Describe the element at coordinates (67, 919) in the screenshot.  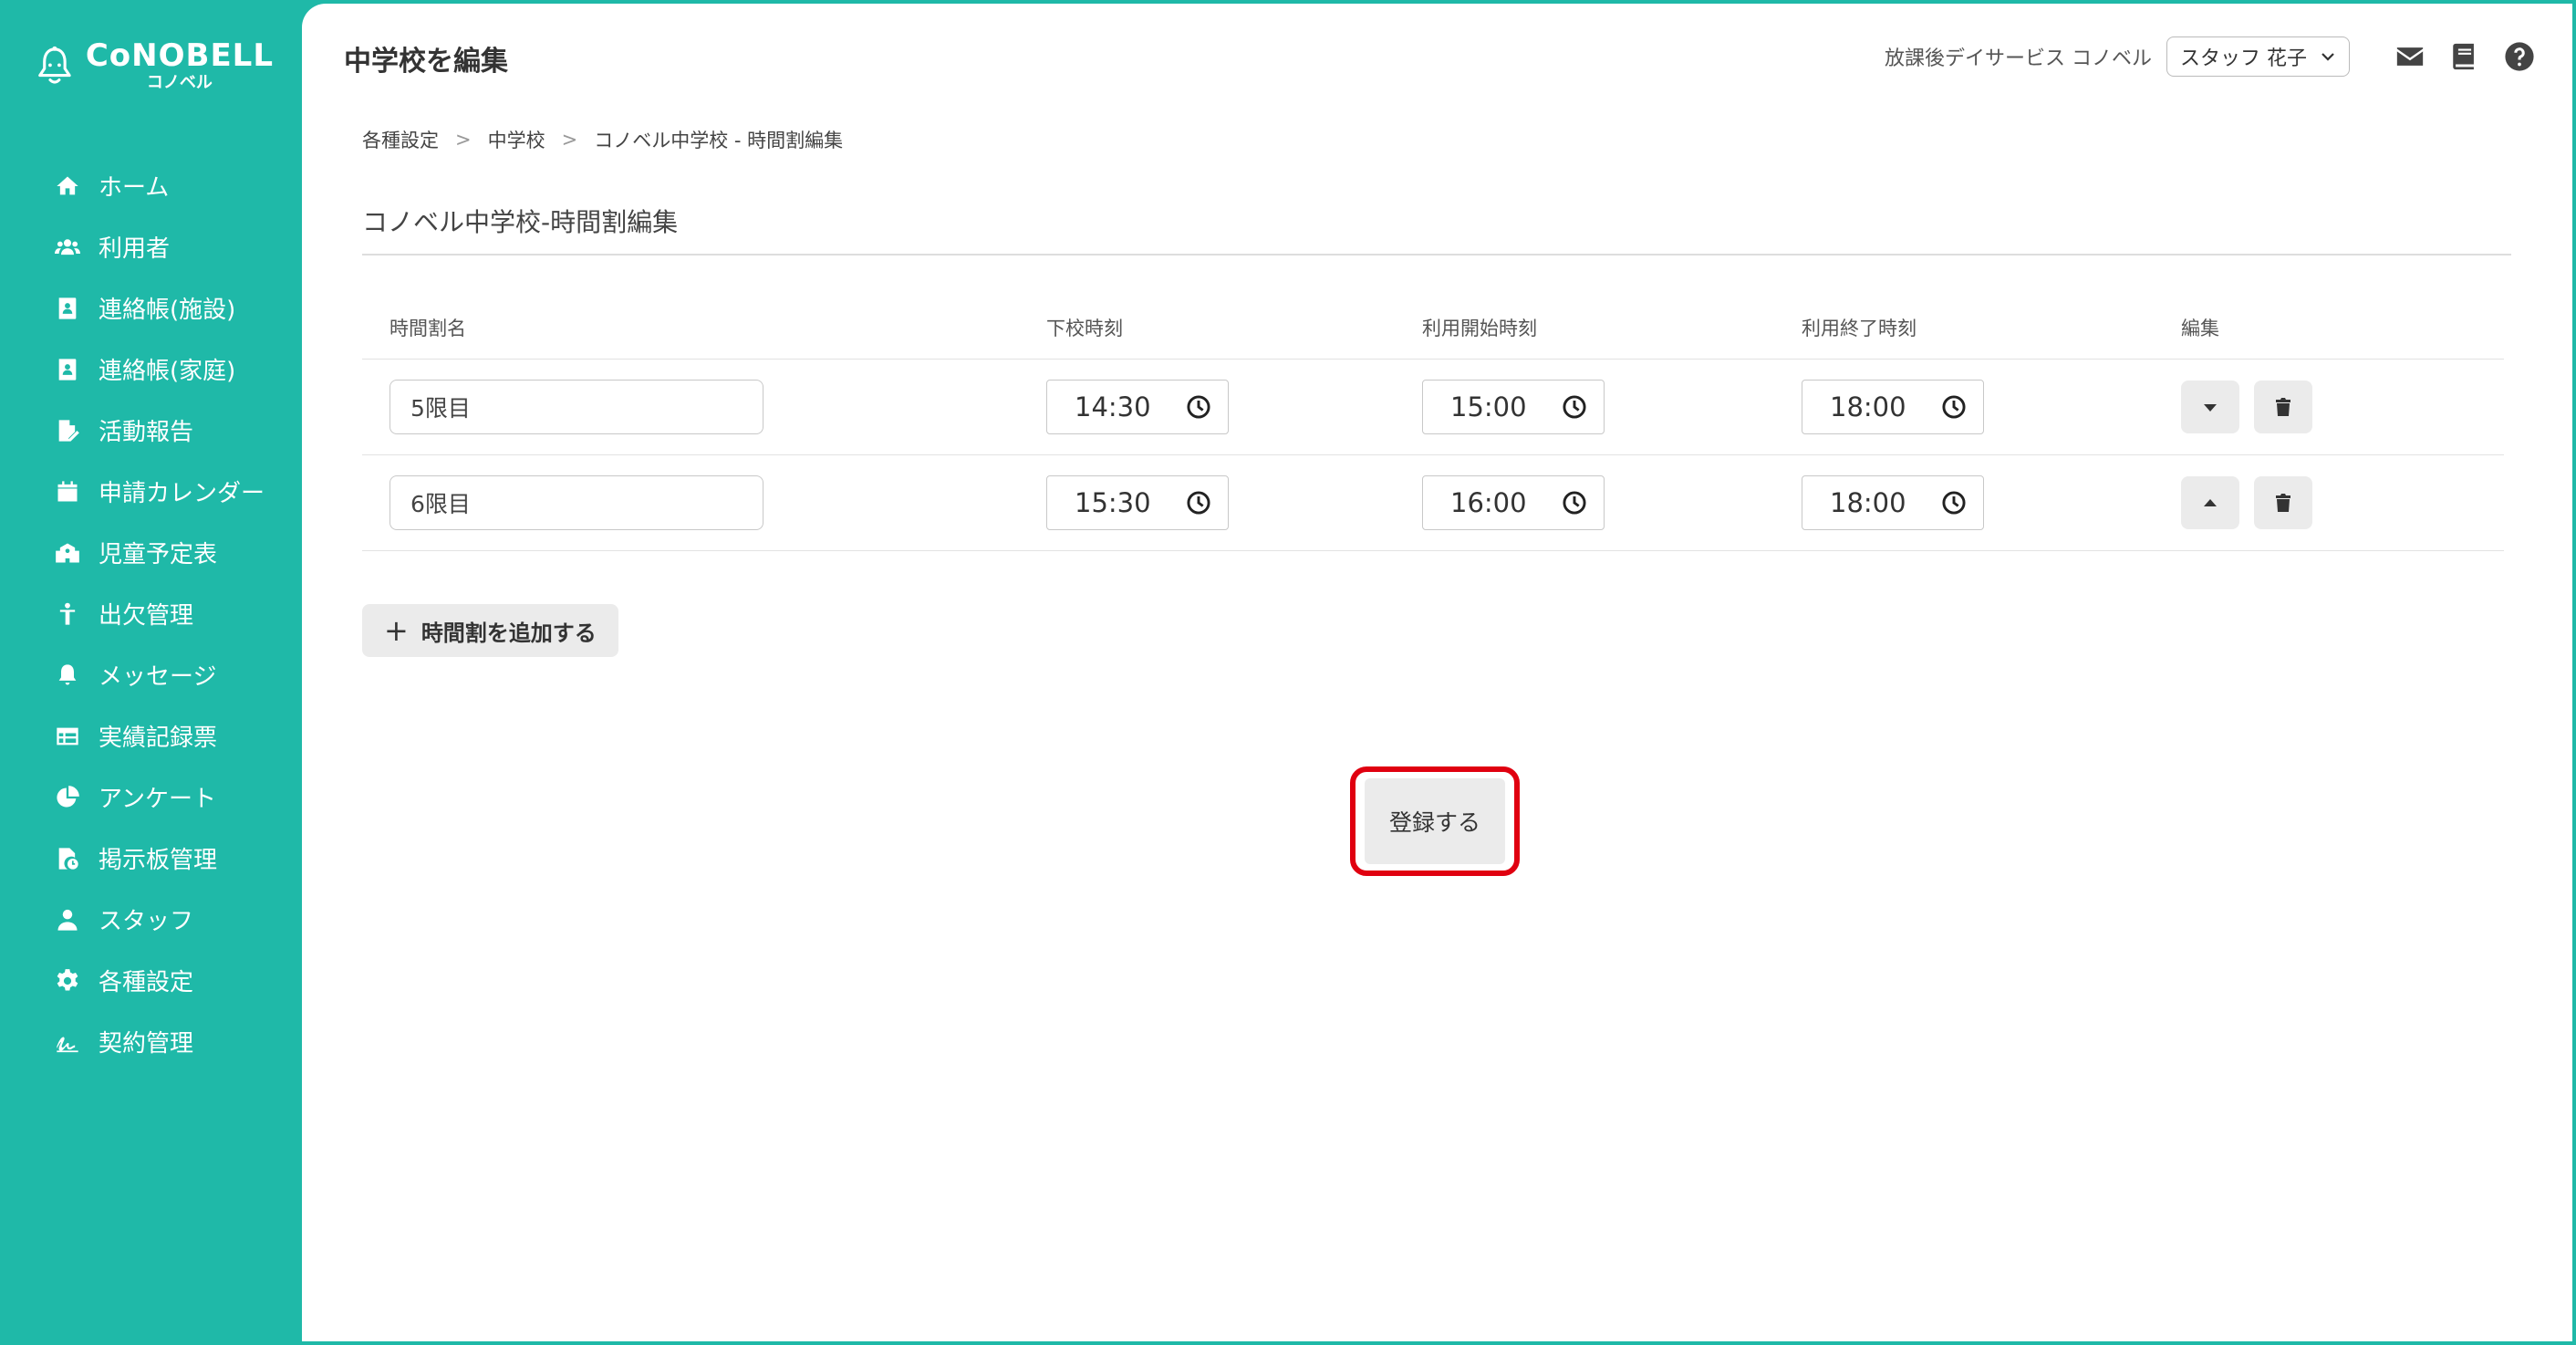
I see `person-icon` at that location.